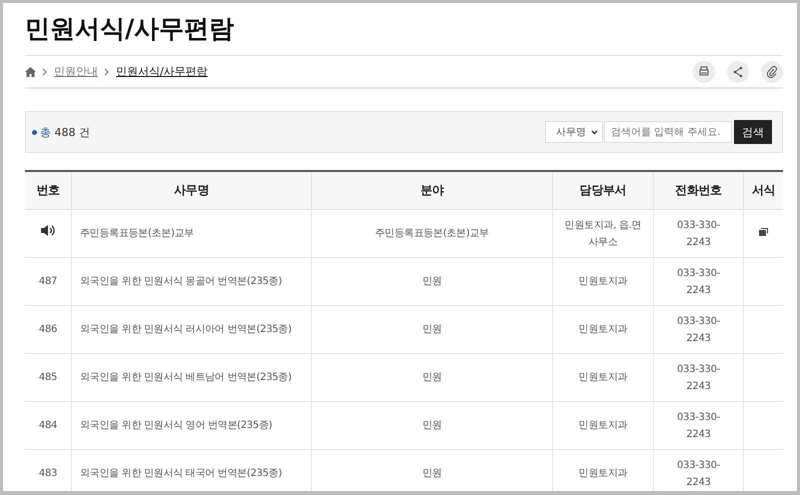  I want to click on paperclip-icon, so click(772, 72).